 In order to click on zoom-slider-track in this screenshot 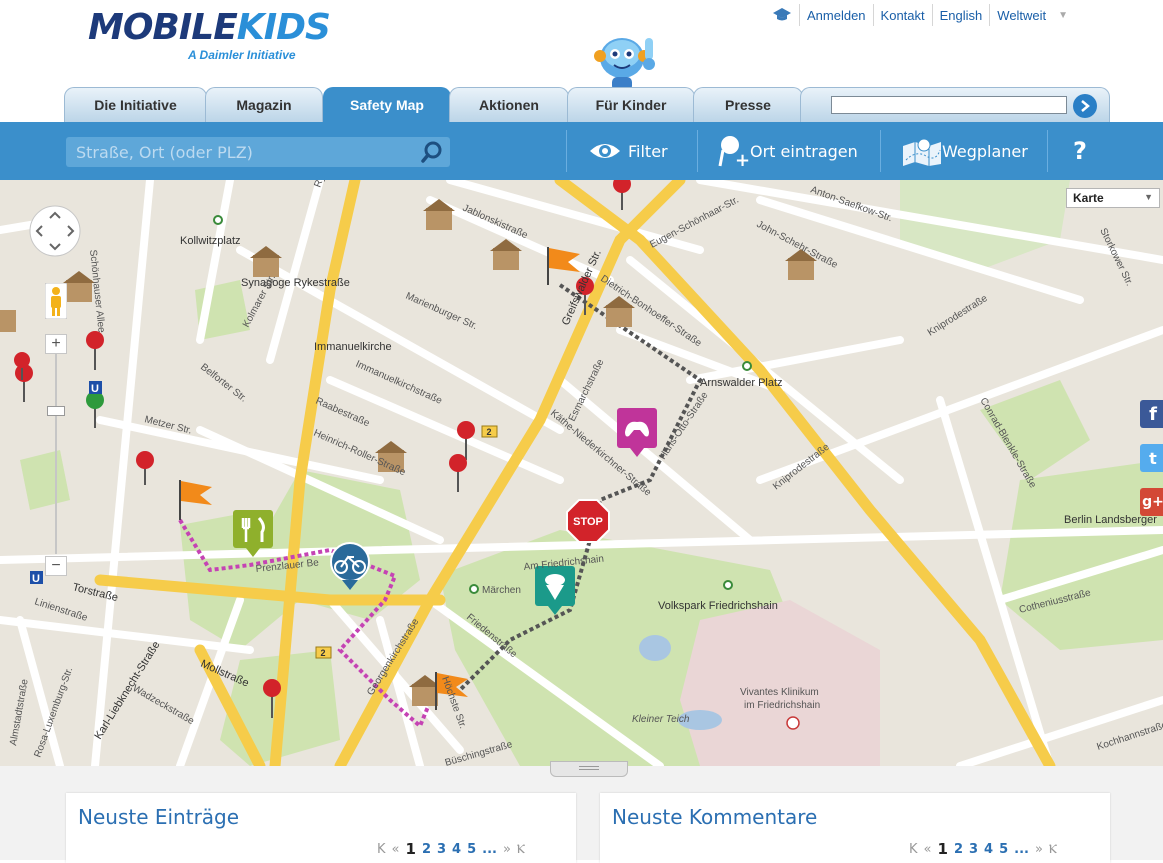, I will do `click(56, 454)`.